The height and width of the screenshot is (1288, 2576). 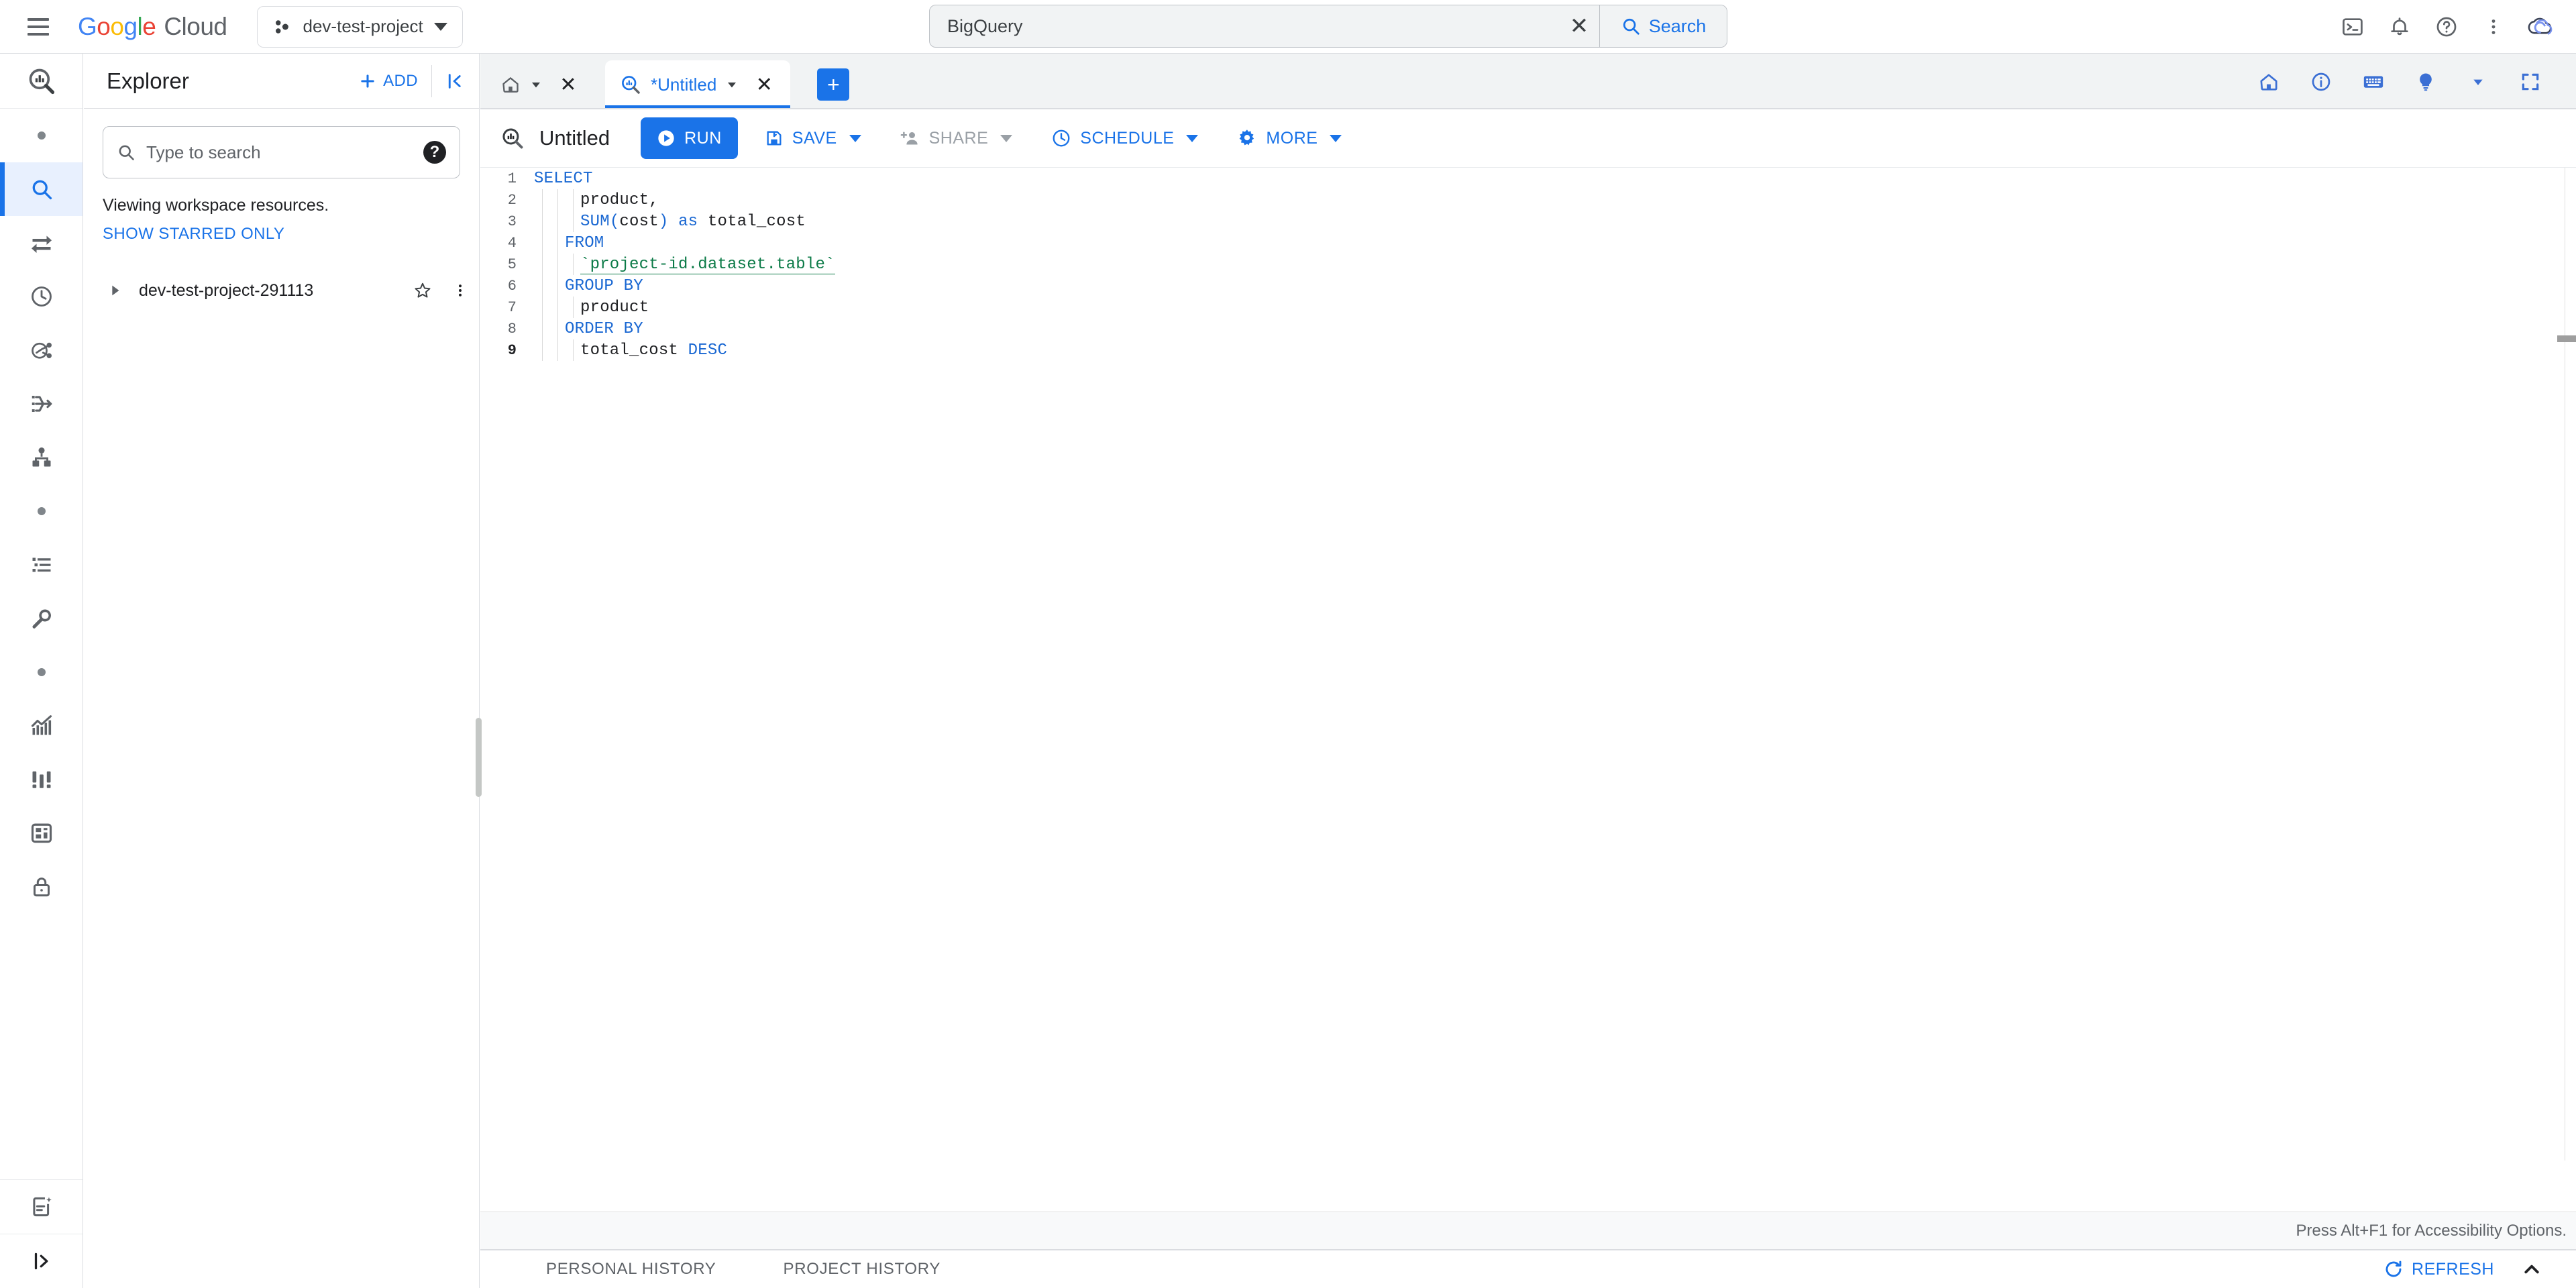 What do you see at coordinates (41, 887) in the screenshot?
I see `rail-item-policy-tags` at bounding box center [41, 887].